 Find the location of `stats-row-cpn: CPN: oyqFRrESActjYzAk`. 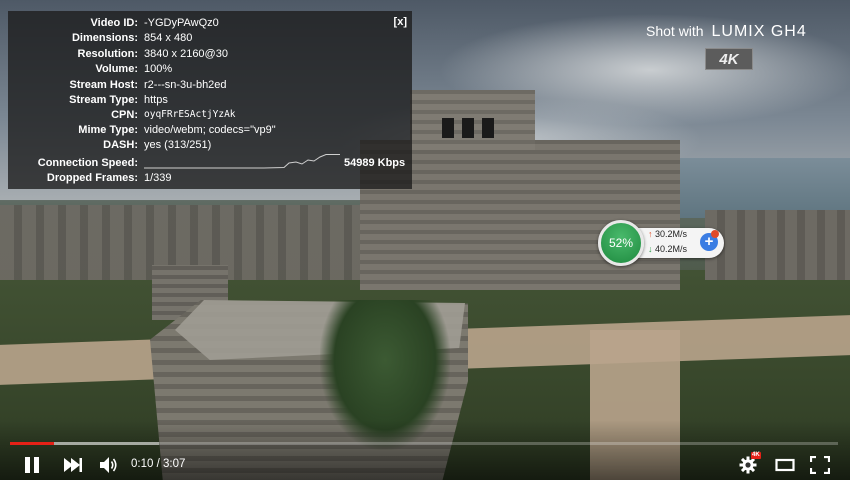

stats-row-cpn: CPN: oyqFRrESActjYzAk is located at coordinates (210, 115).